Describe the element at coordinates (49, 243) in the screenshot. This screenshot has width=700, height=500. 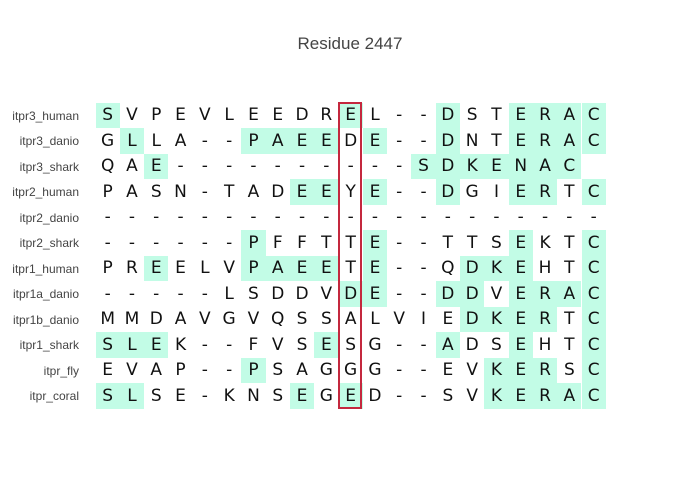
I see `row-label: itpr2_shark` at that location.